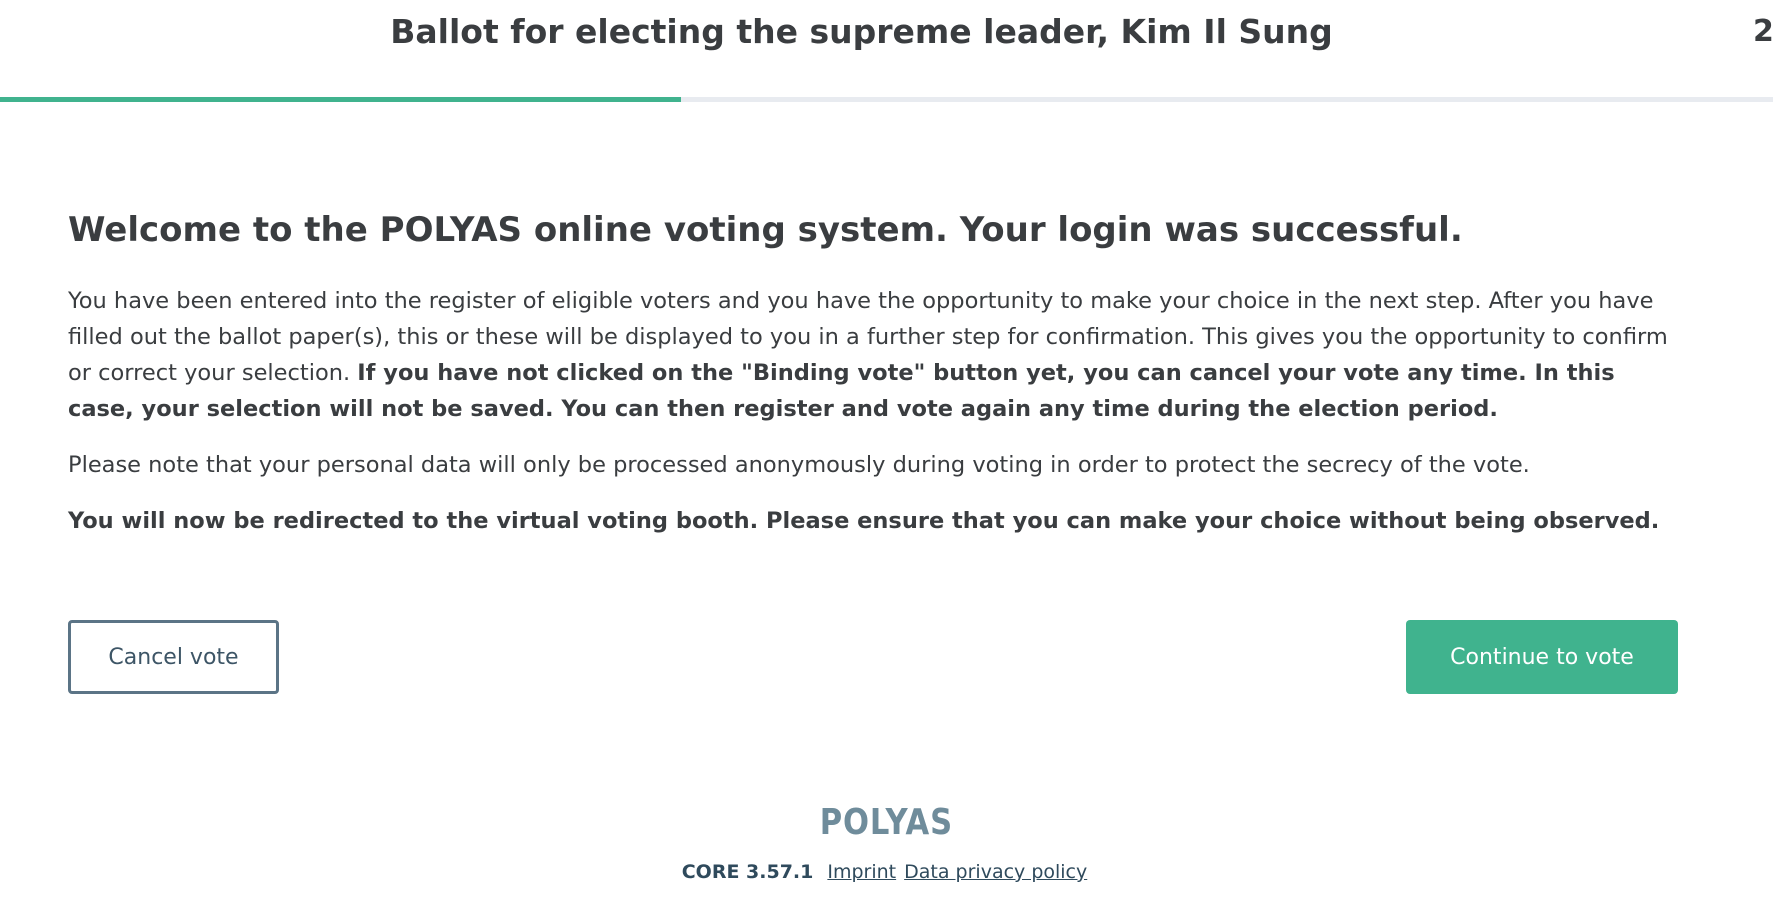  Describe the element at coordinates (886, 99) in the screenshot. I see `progress-bar` at that location.